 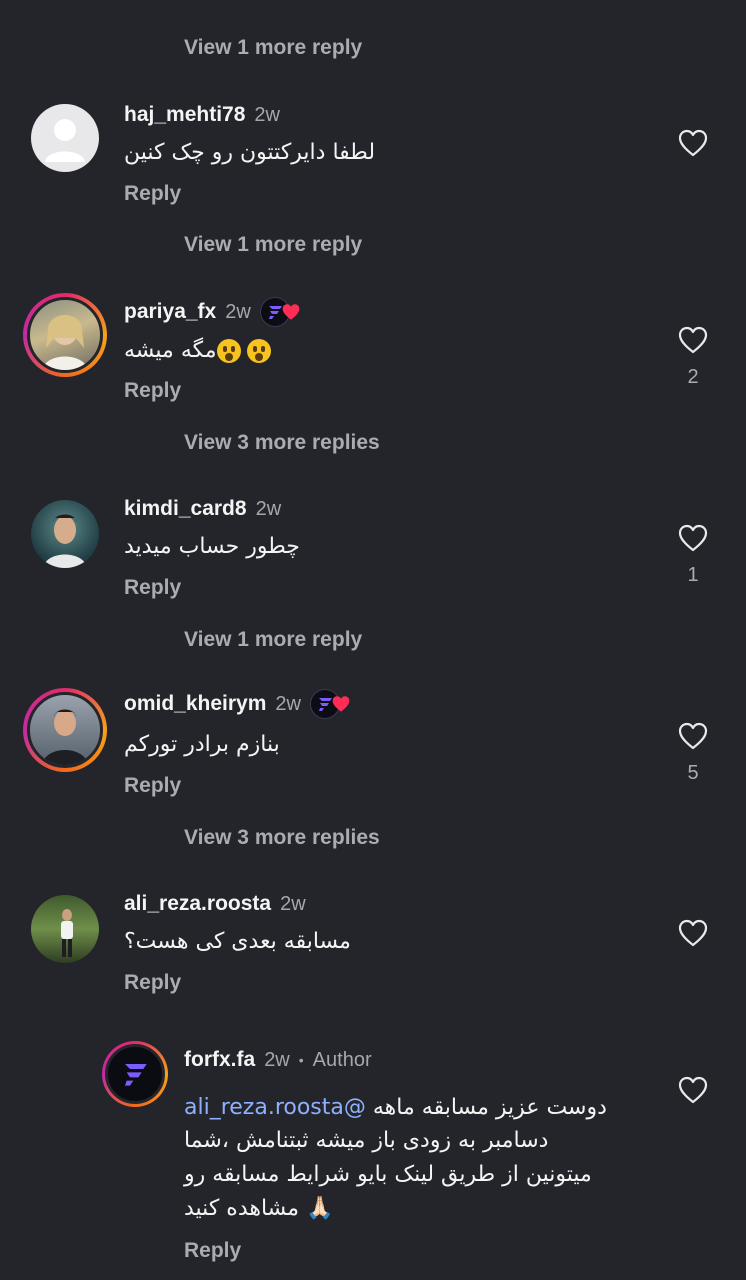 What do you see at coordinates (489, 1107) in the screenshot?
I see `reply-text: دوست عزیز مسابقه ماهه` at bounding box center [489, 1107].